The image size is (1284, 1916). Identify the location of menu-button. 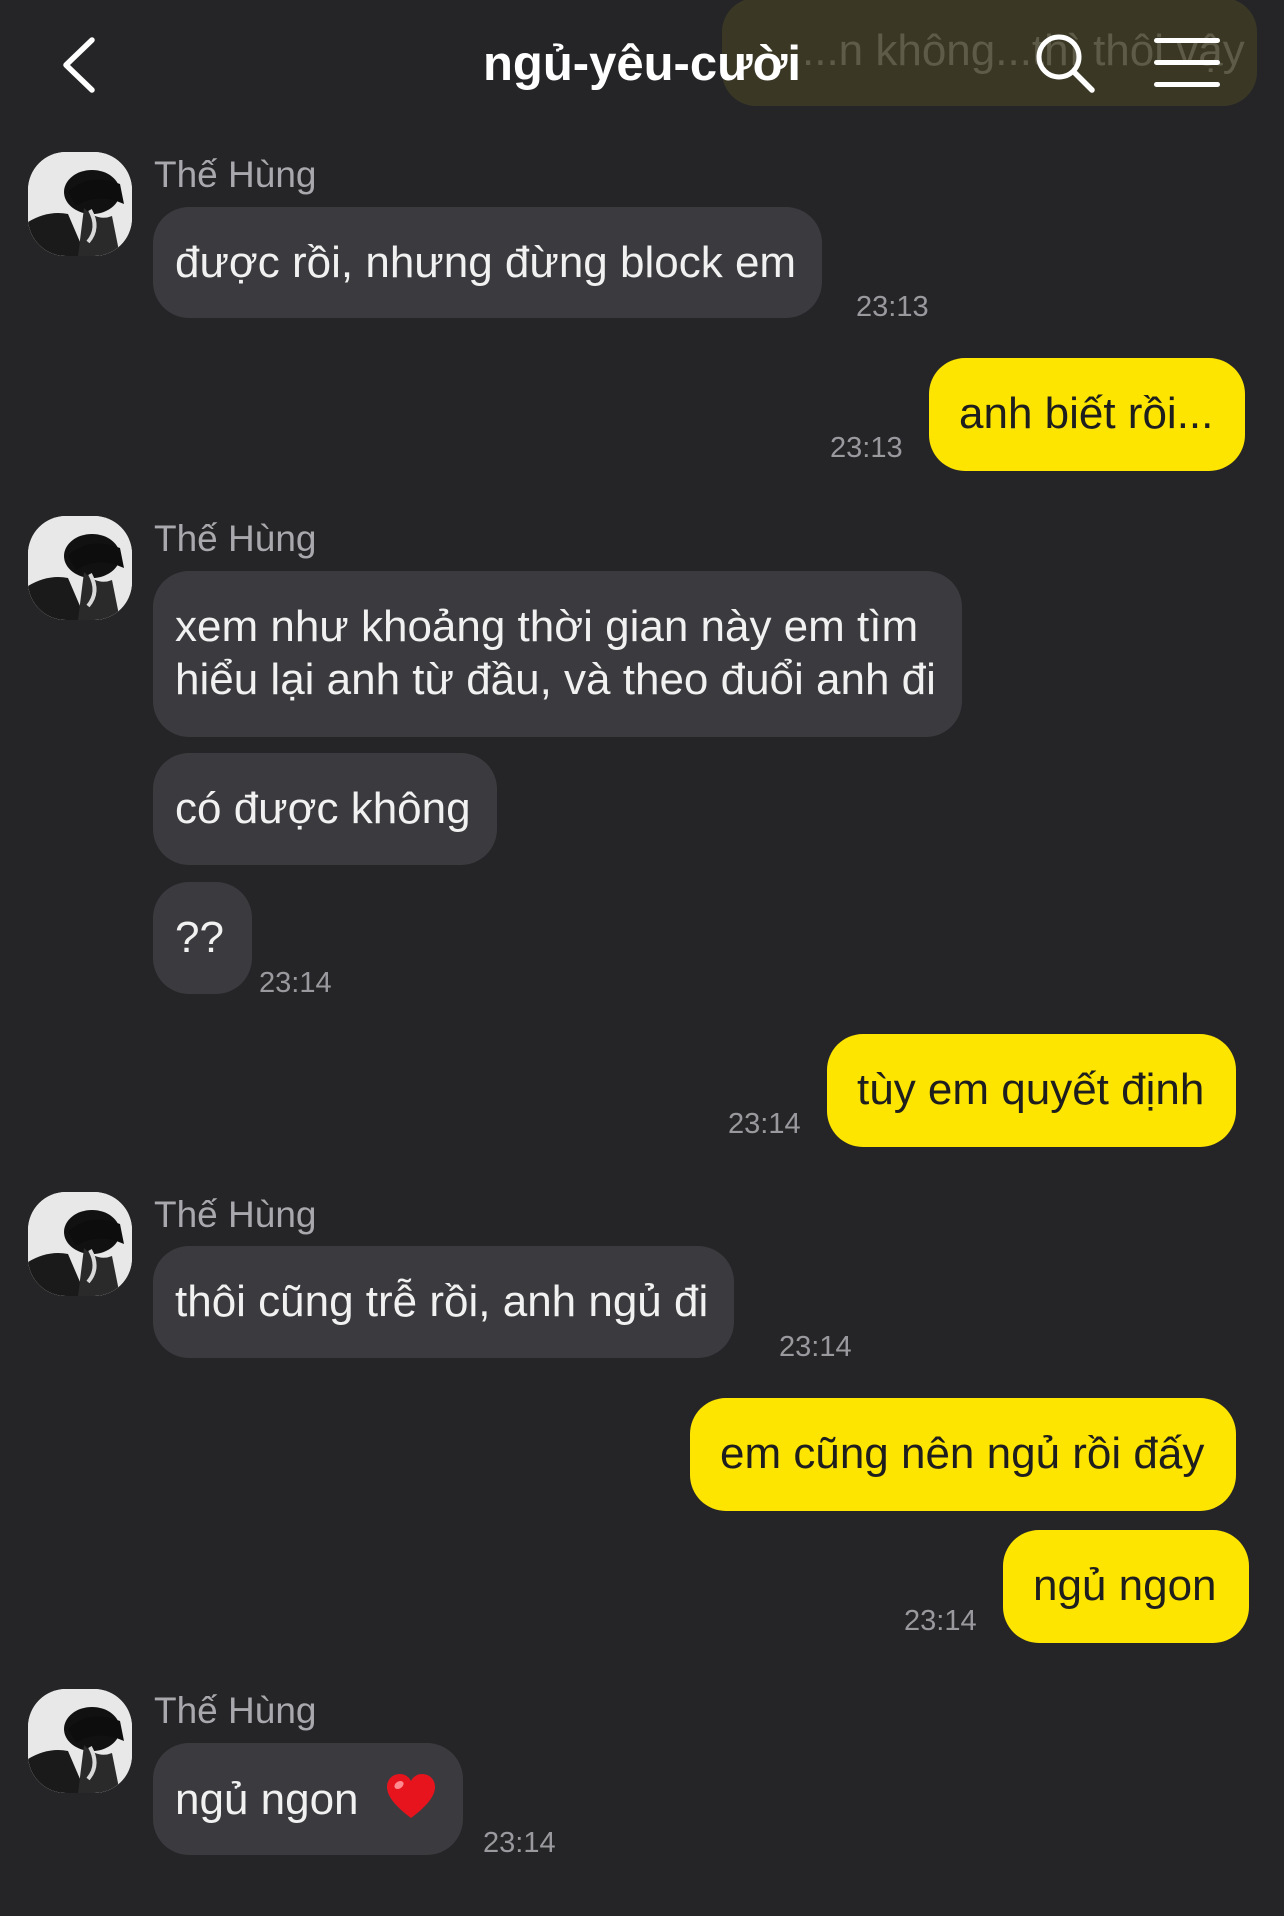
(1187, 64).